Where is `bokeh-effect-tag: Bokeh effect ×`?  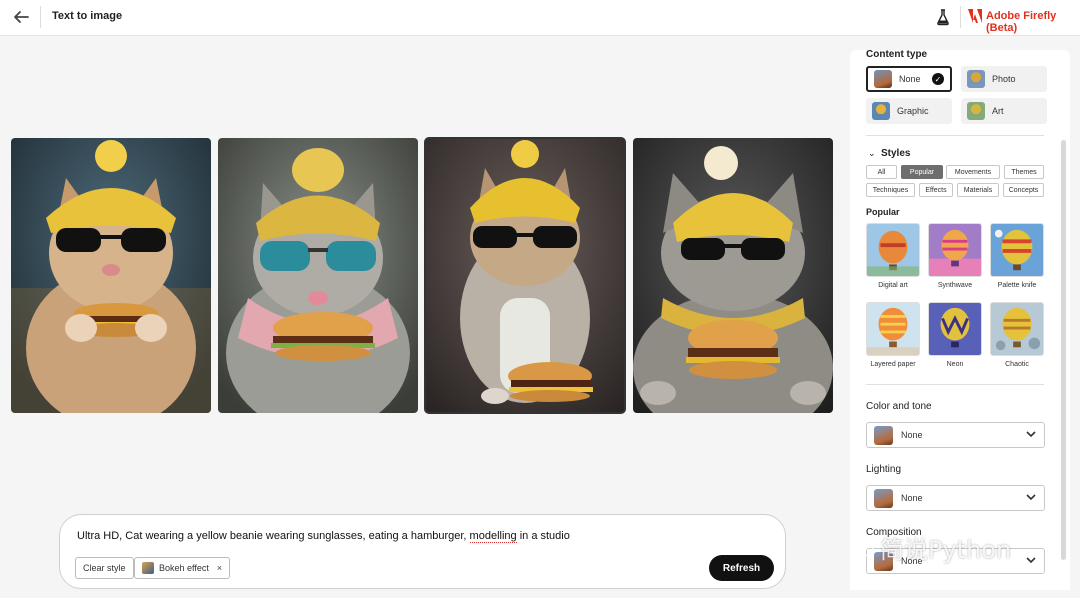
bokeh-effect-tag: Bokeh effect × is located at coordinates (182, 568).